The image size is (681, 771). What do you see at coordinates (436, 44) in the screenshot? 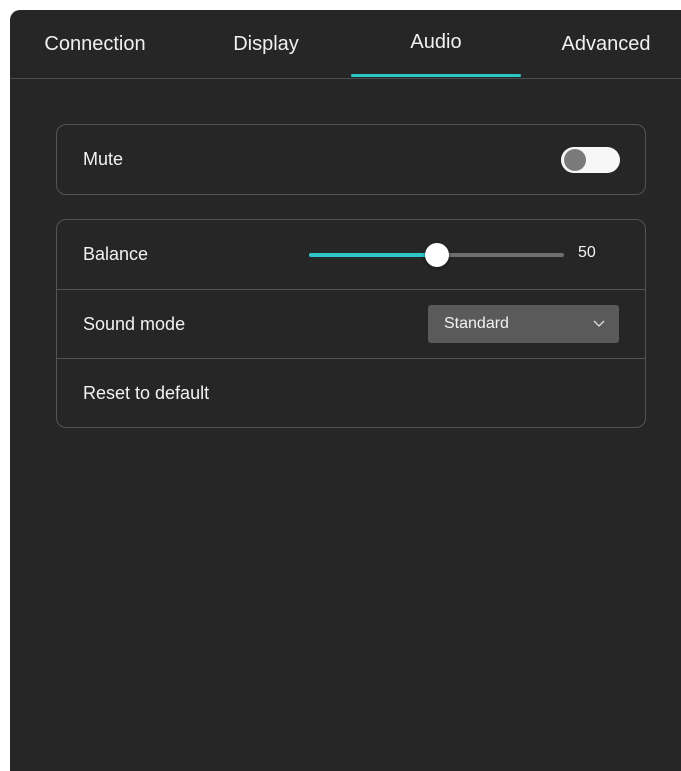
I see `tab-audio: Audio` at bounding box center [436, 44].